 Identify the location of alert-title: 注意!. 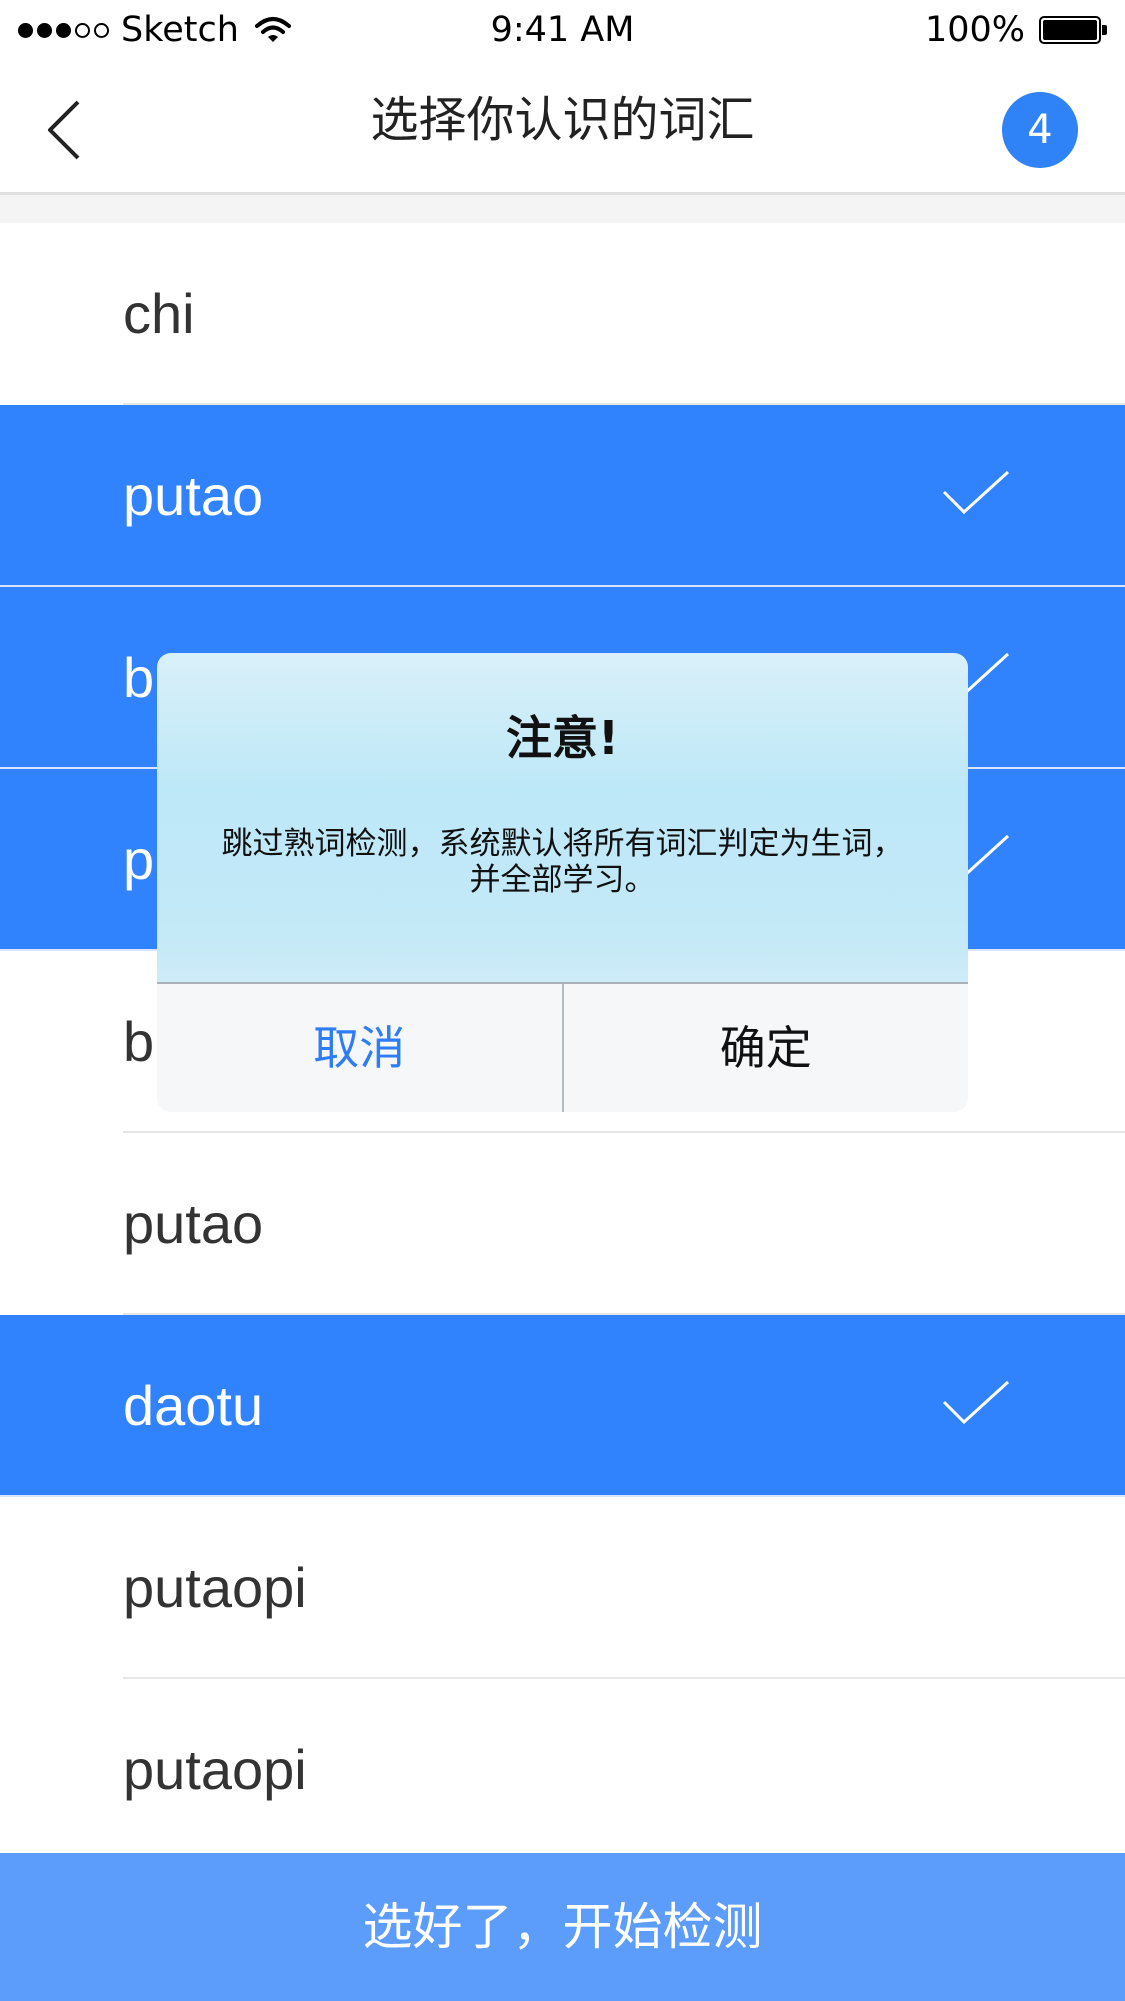
(562, 738).